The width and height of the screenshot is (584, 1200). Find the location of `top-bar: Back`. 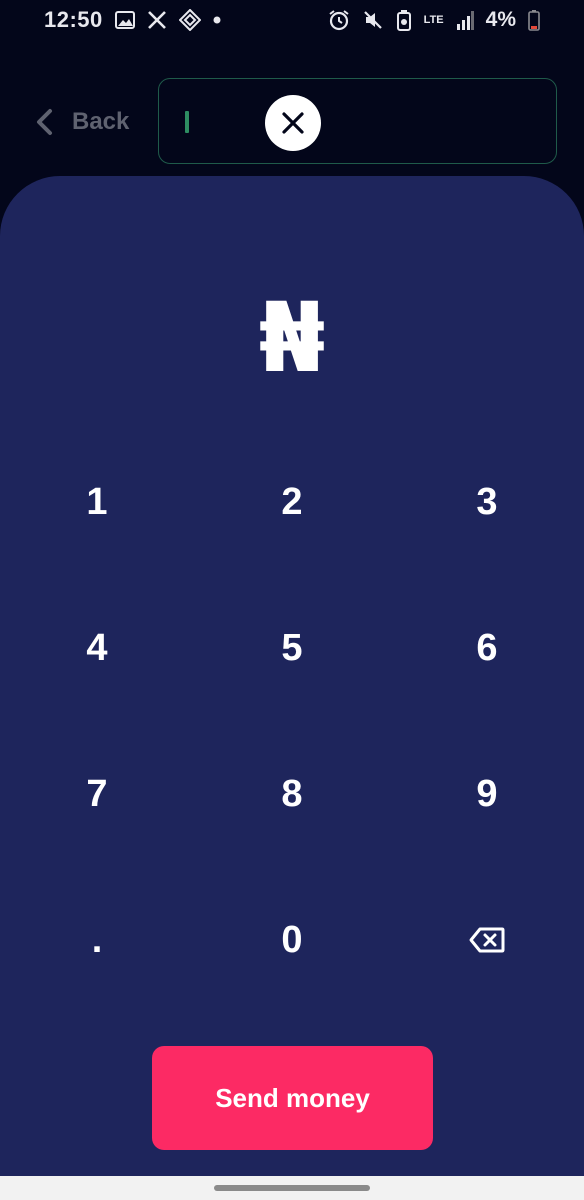

top-bar: Back is located at coordinates (292, 122).